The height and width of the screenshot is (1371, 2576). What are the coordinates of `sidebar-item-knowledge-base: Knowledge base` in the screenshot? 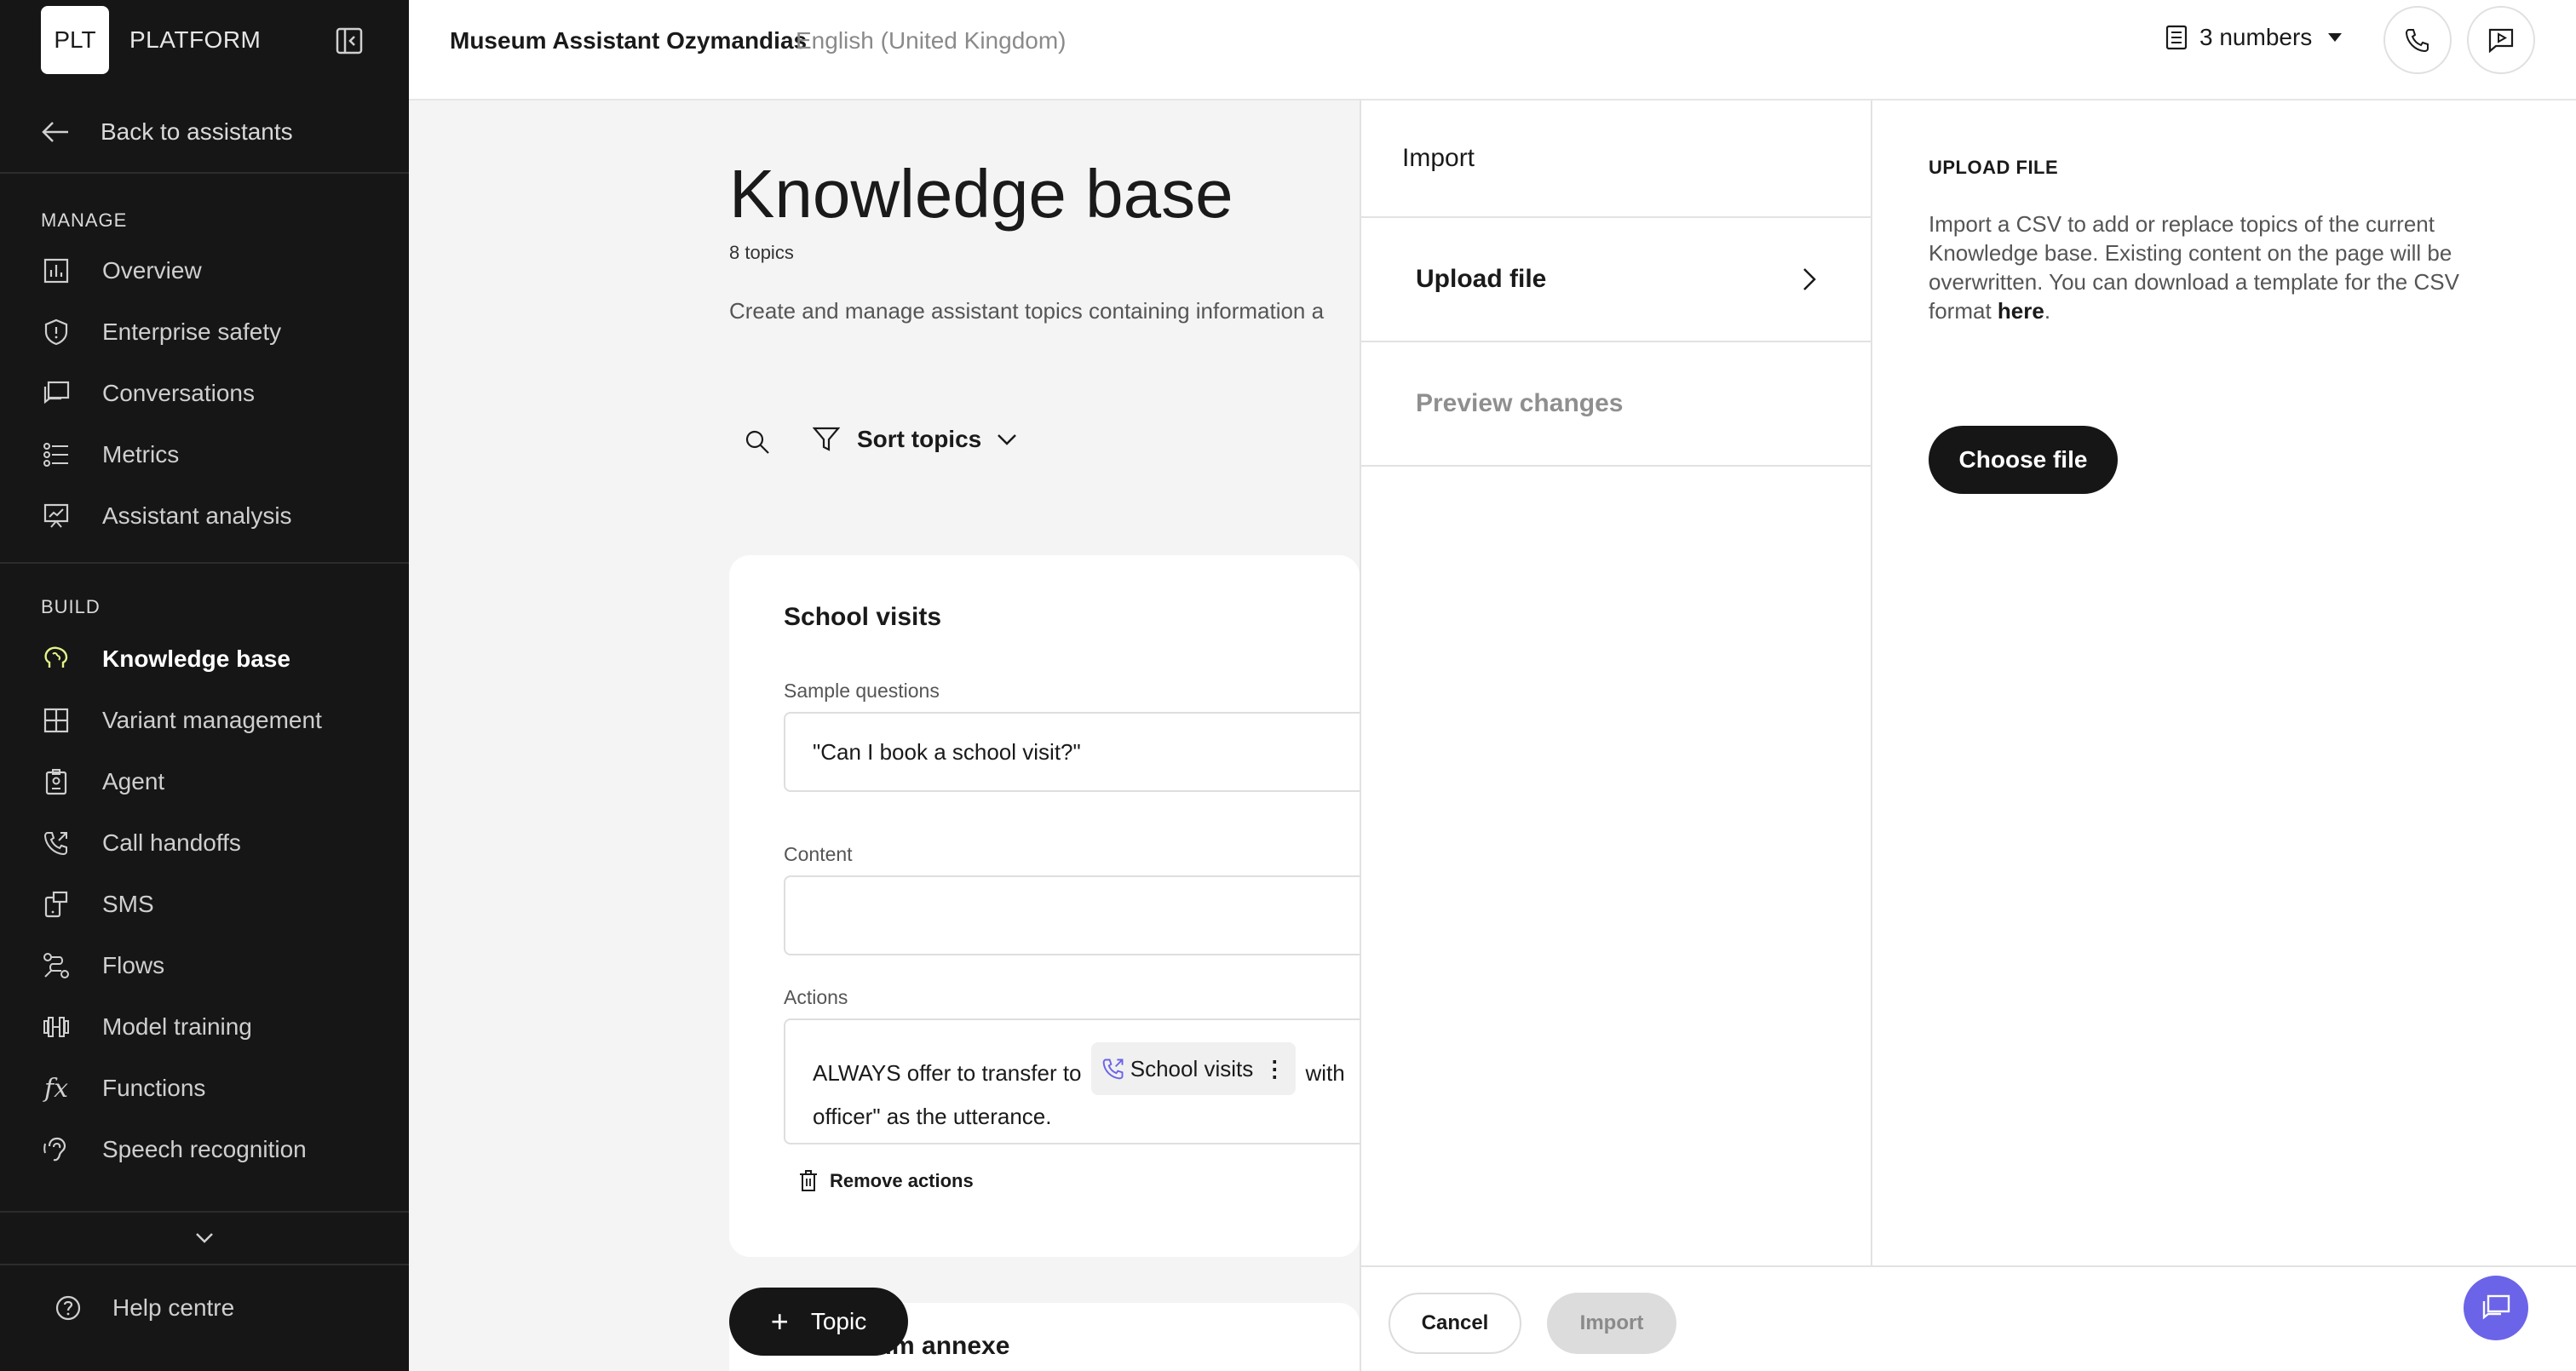 It's located at (205, 659).